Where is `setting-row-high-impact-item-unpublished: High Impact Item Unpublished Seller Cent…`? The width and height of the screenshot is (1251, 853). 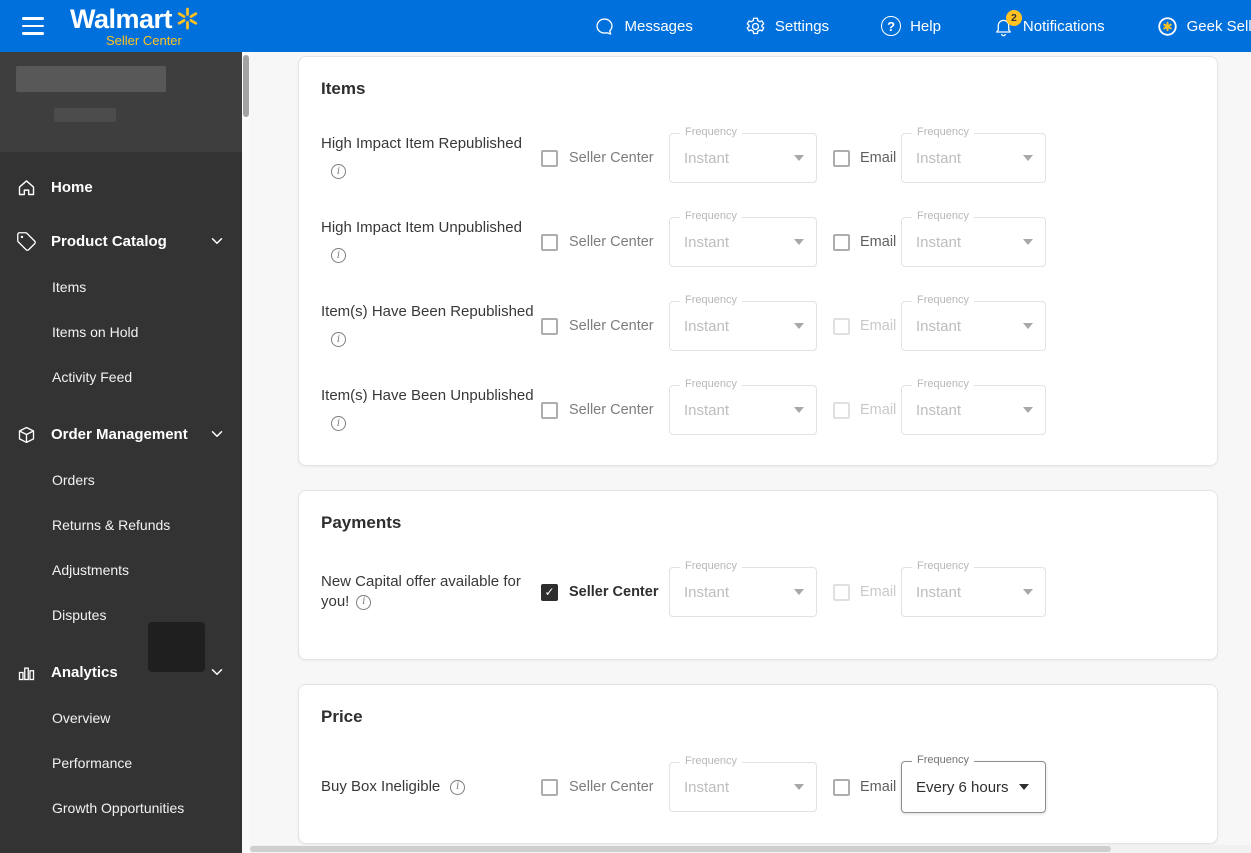
setting-row-high-impact-item-unpublished: High Impact Item Unpublished Seller Cent… is located at coordinates (758, 238).